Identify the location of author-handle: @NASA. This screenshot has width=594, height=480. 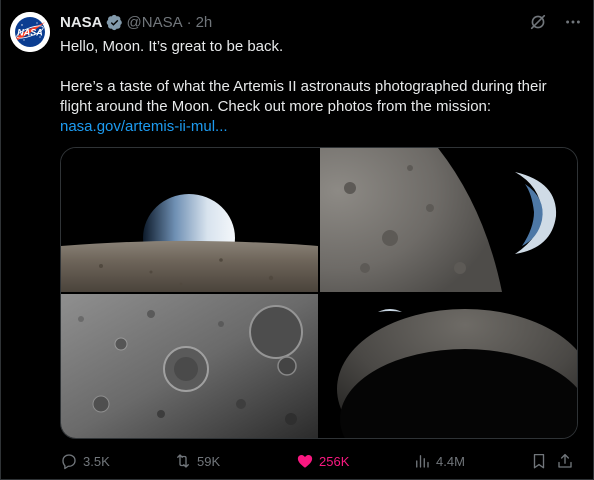
(155, 22).